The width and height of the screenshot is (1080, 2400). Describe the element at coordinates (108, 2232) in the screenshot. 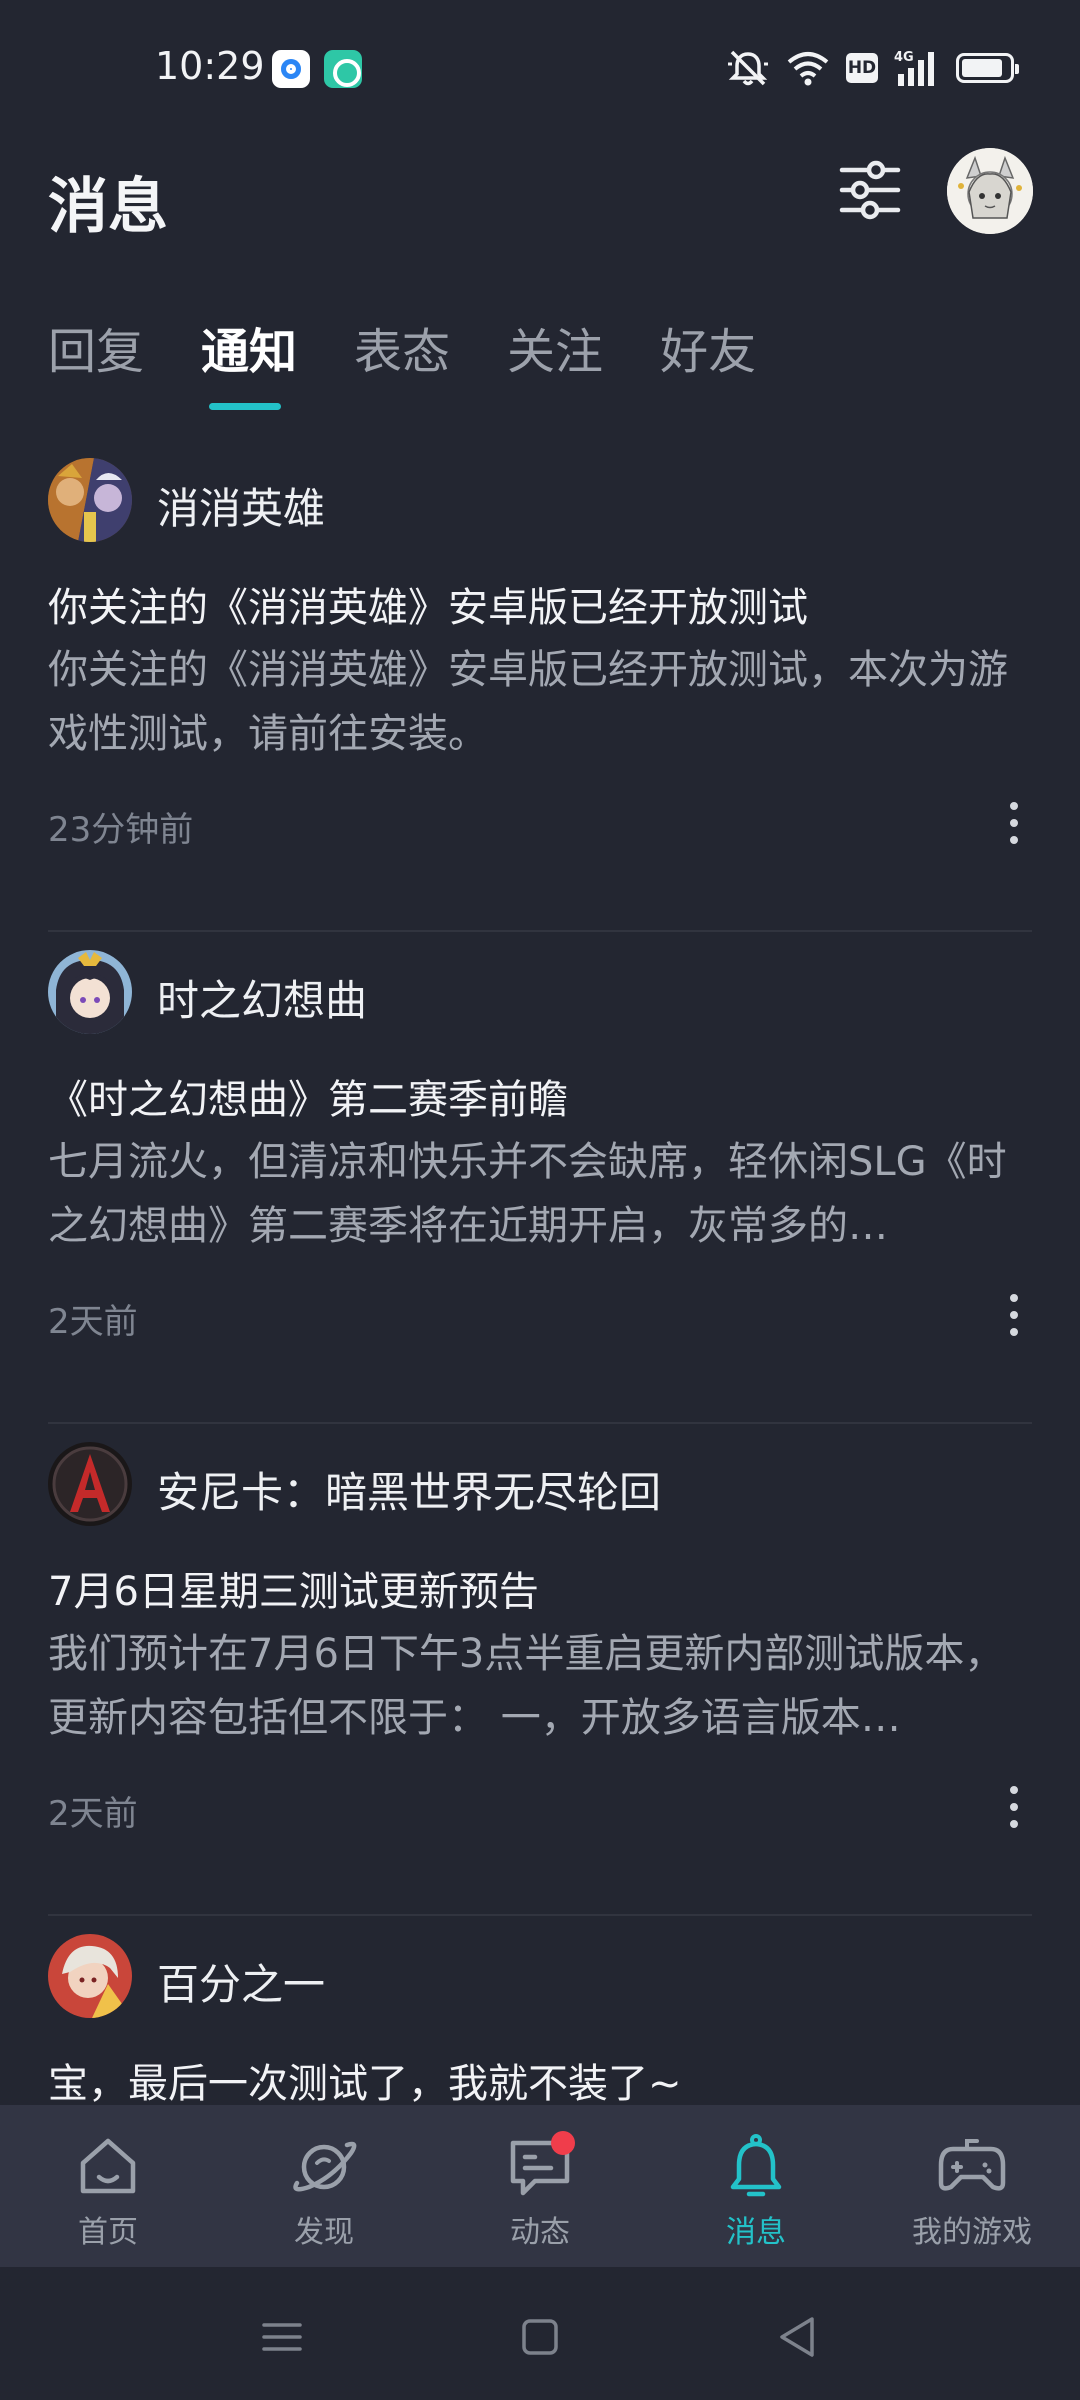

I see `nav-label: 首页` at that location.